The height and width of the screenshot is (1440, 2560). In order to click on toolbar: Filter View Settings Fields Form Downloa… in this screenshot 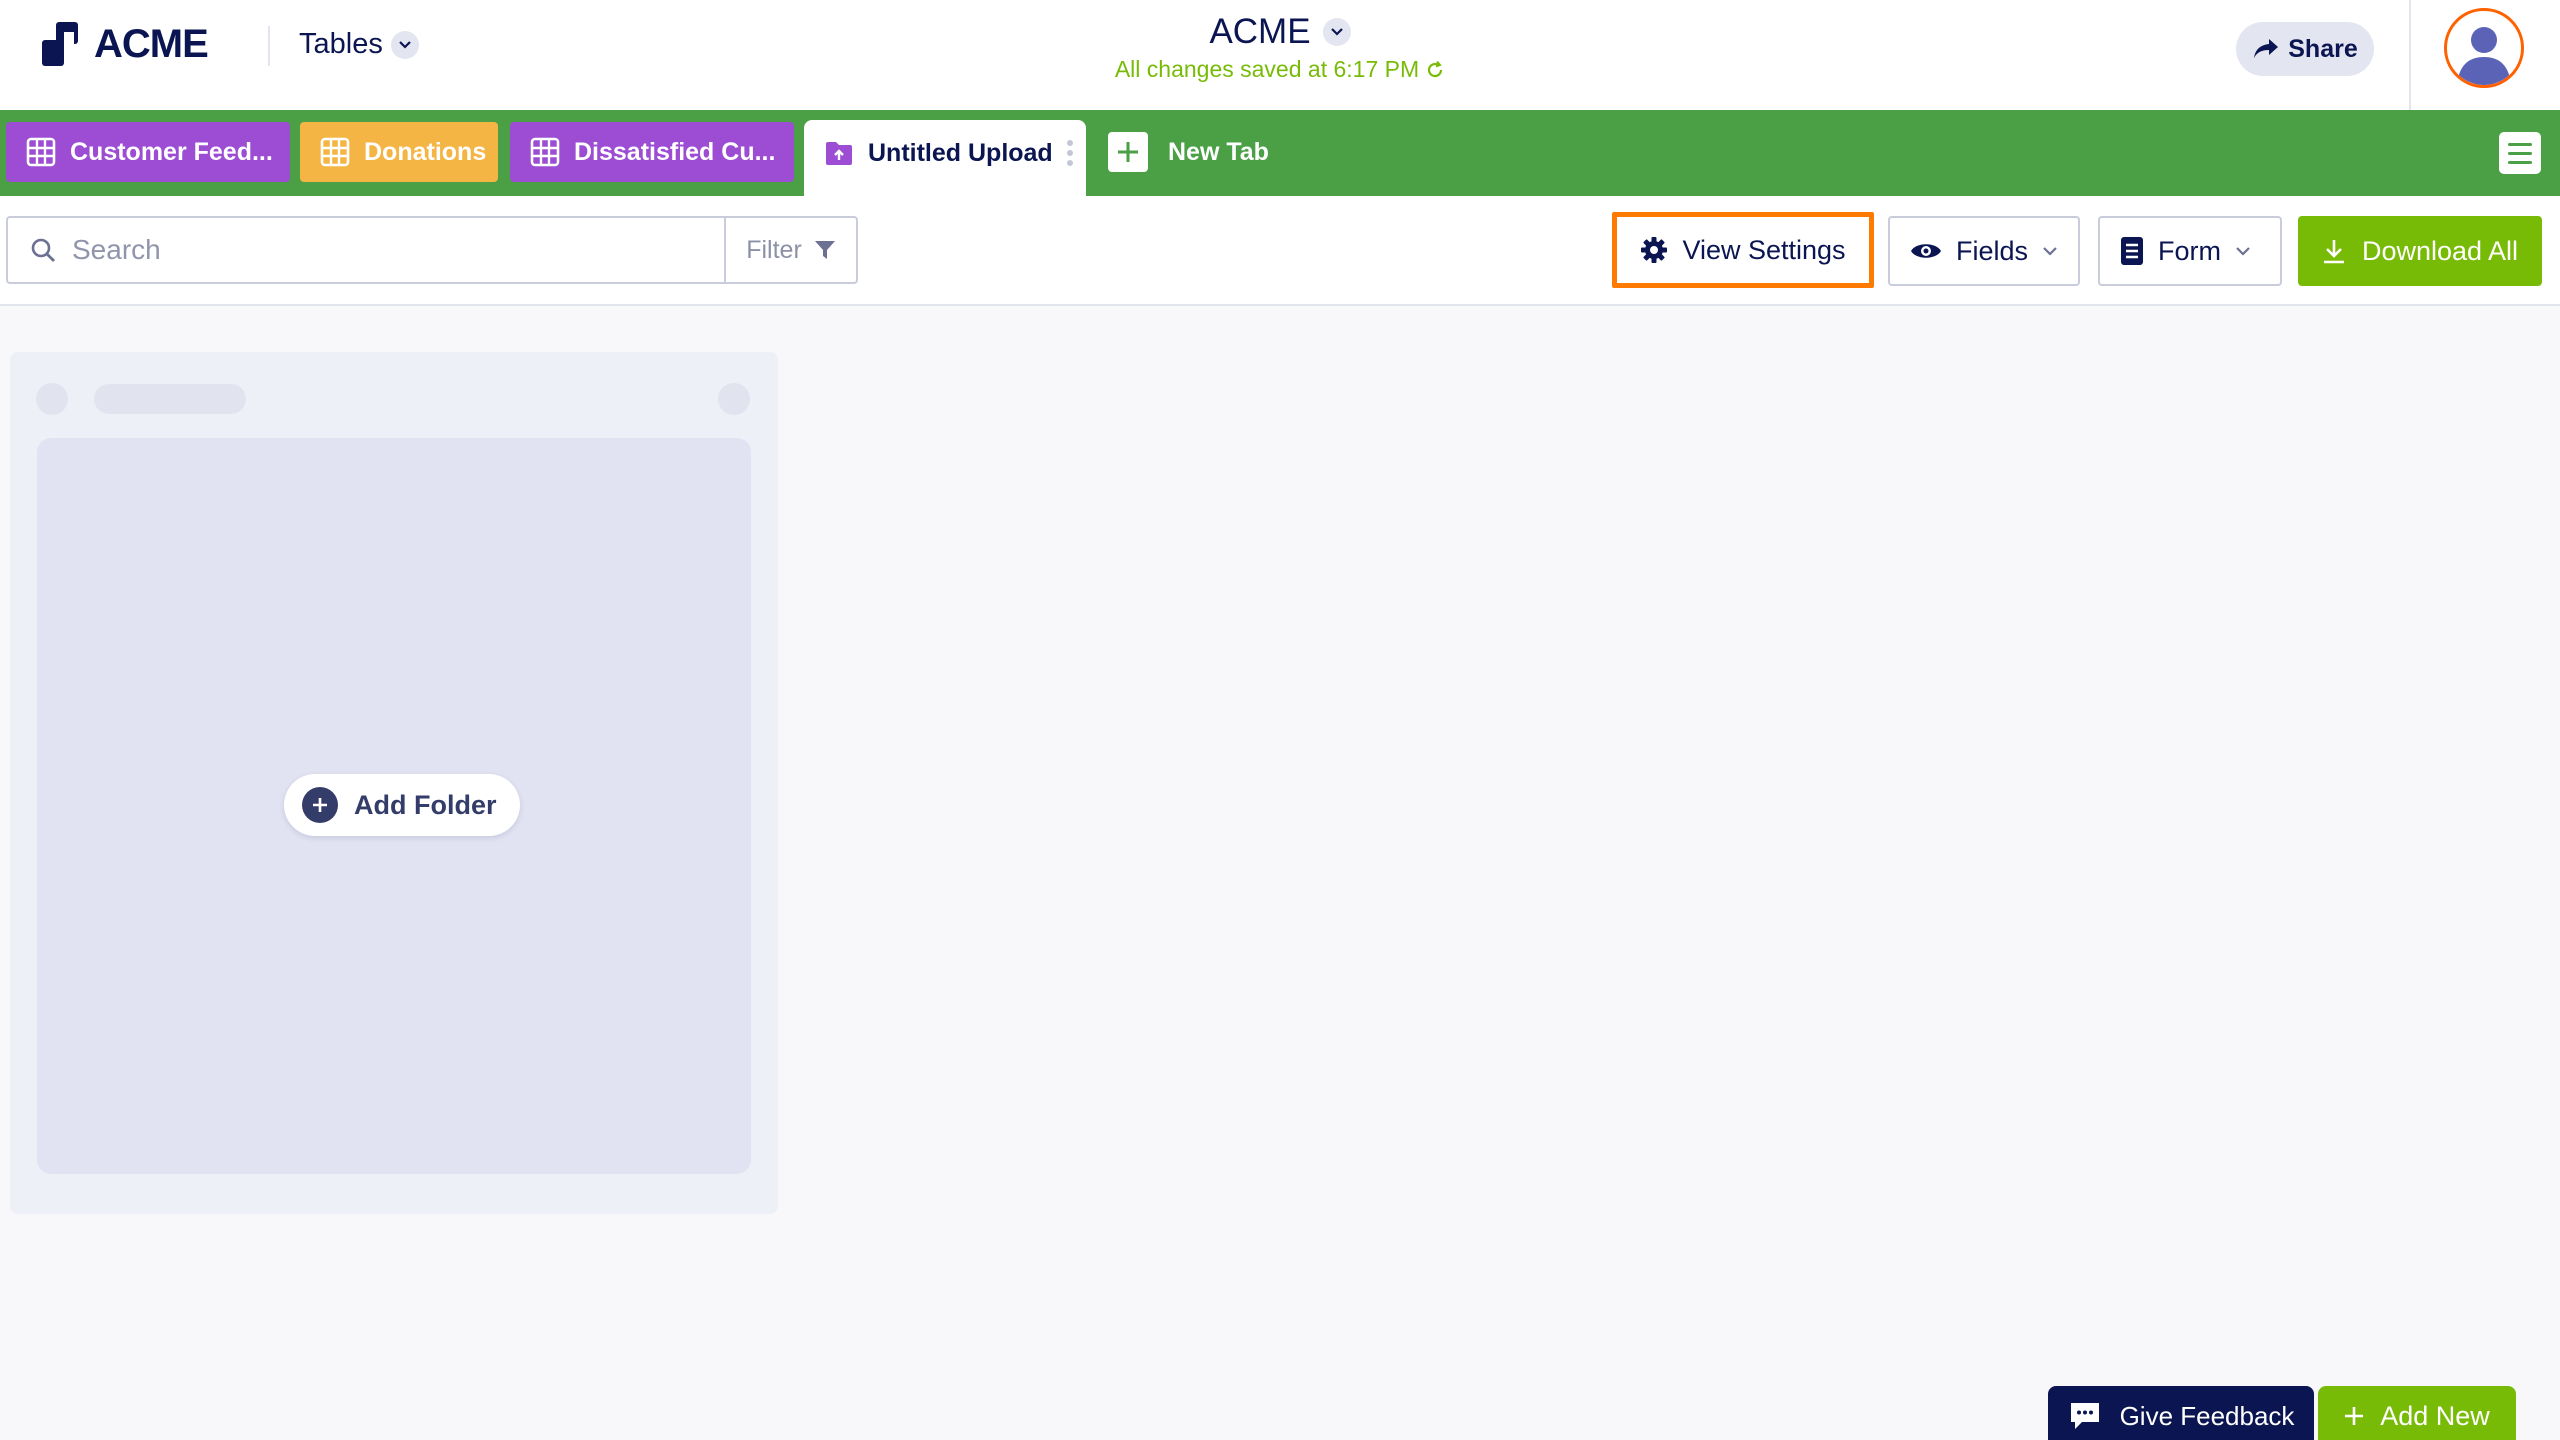, I will do `click(1280, 251)`.